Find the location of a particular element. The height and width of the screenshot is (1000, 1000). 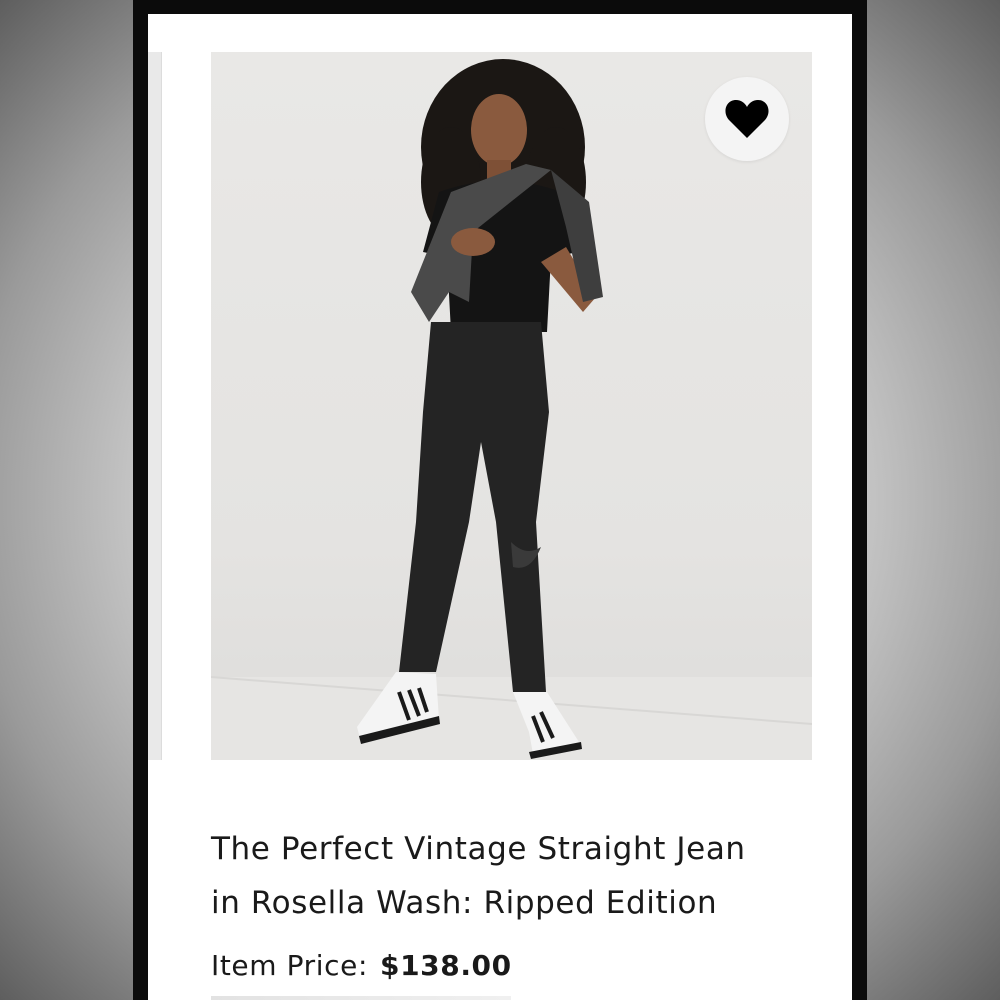

product-title-line-1: The Perfect Vintage Straight Jean is located at coordinates (478, 849).